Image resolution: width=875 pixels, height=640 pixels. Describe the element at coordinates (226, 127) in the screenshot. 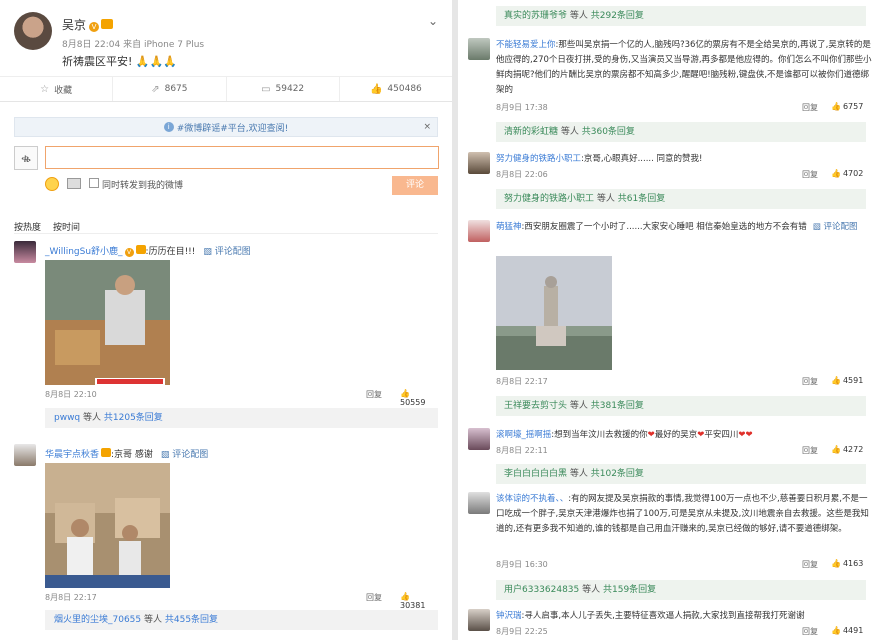

I see `rumor-notice: i #微博辟谣#平台,欢迎查阅! ×` at that location.